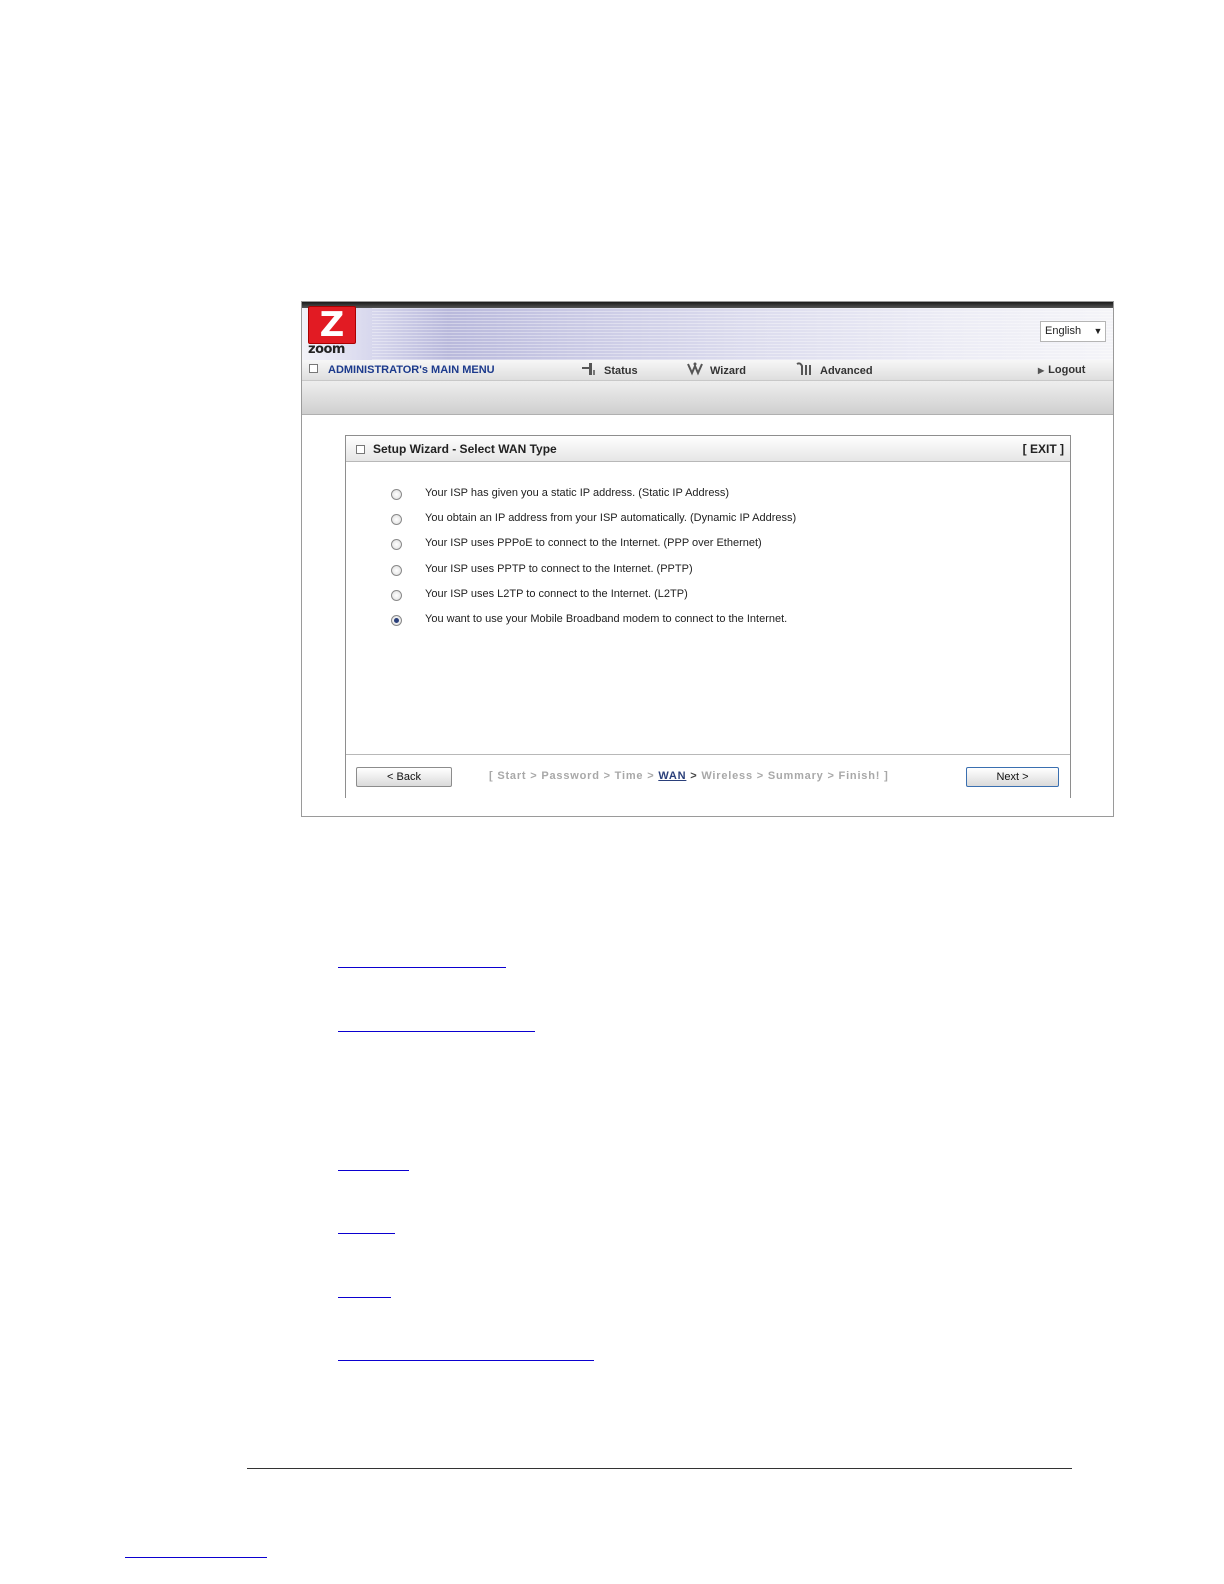 The width and height of the screenshot is (1224, 1584). What do you see at coordinates (332, 325) in the screenshot?
I see `zoom-logo-mark: Z` at bounding box center [332, 325].